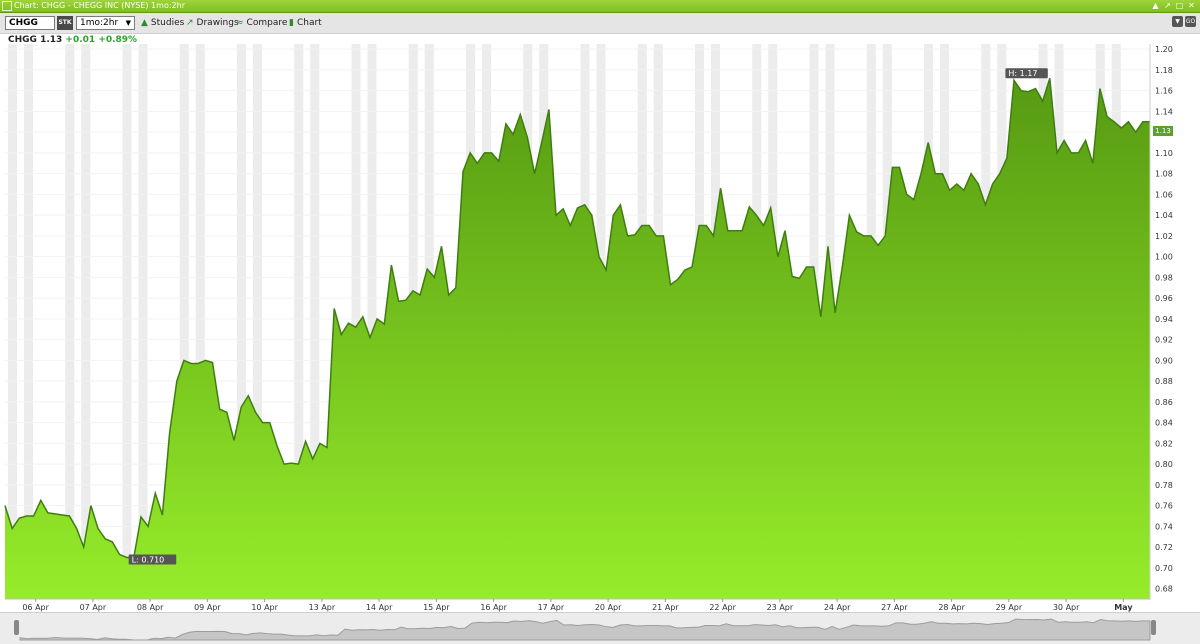 The image size is (1200, 644). I want to click on y-tick-label: 0.84, so click(1164, 423).